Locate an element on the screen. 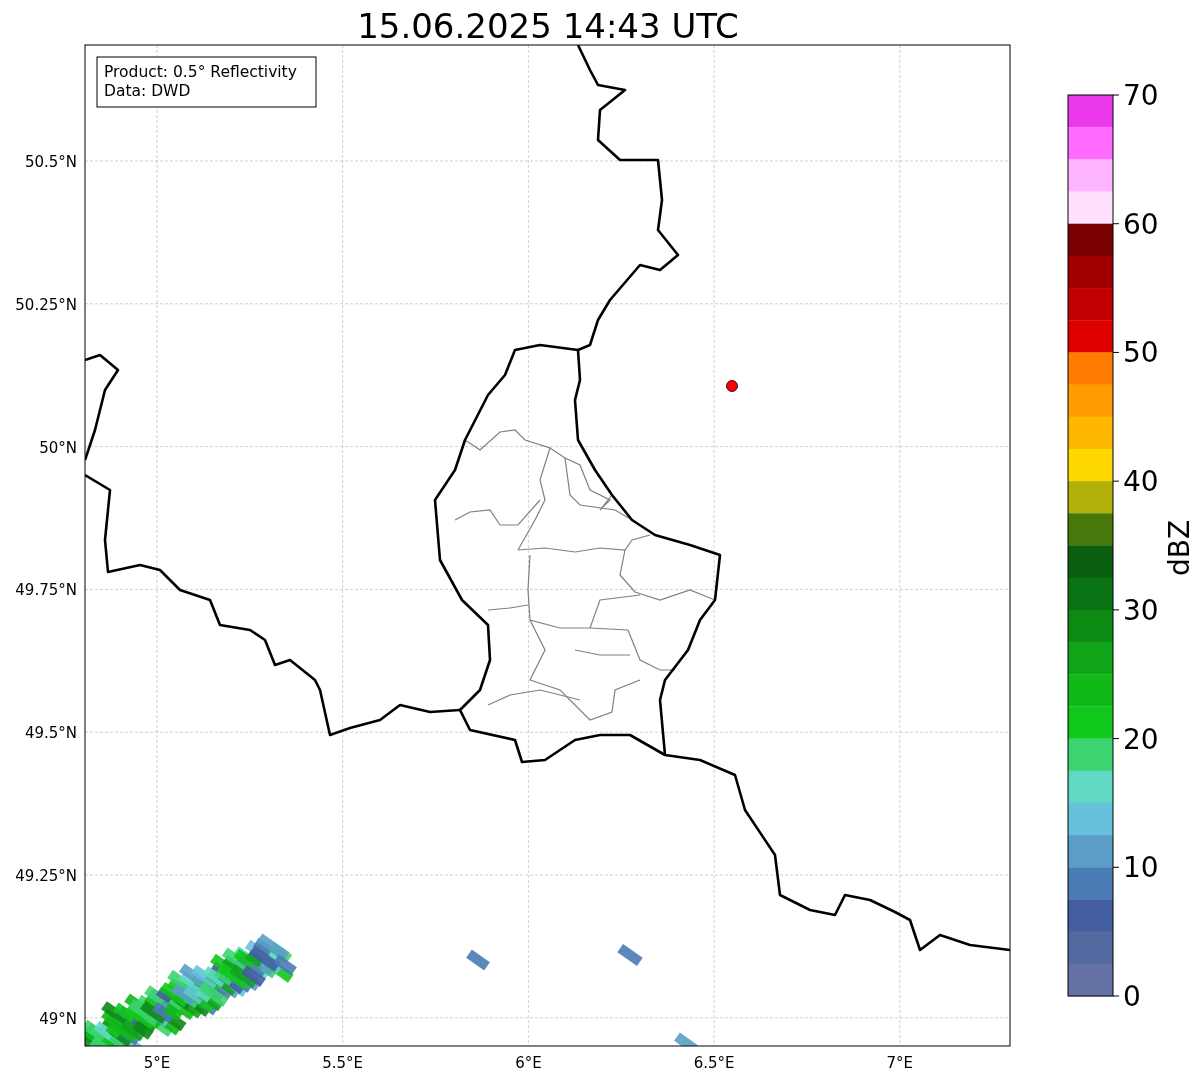  chart-title: 15.06.2025 14:43 UTC is located at coordinates (548, 26).